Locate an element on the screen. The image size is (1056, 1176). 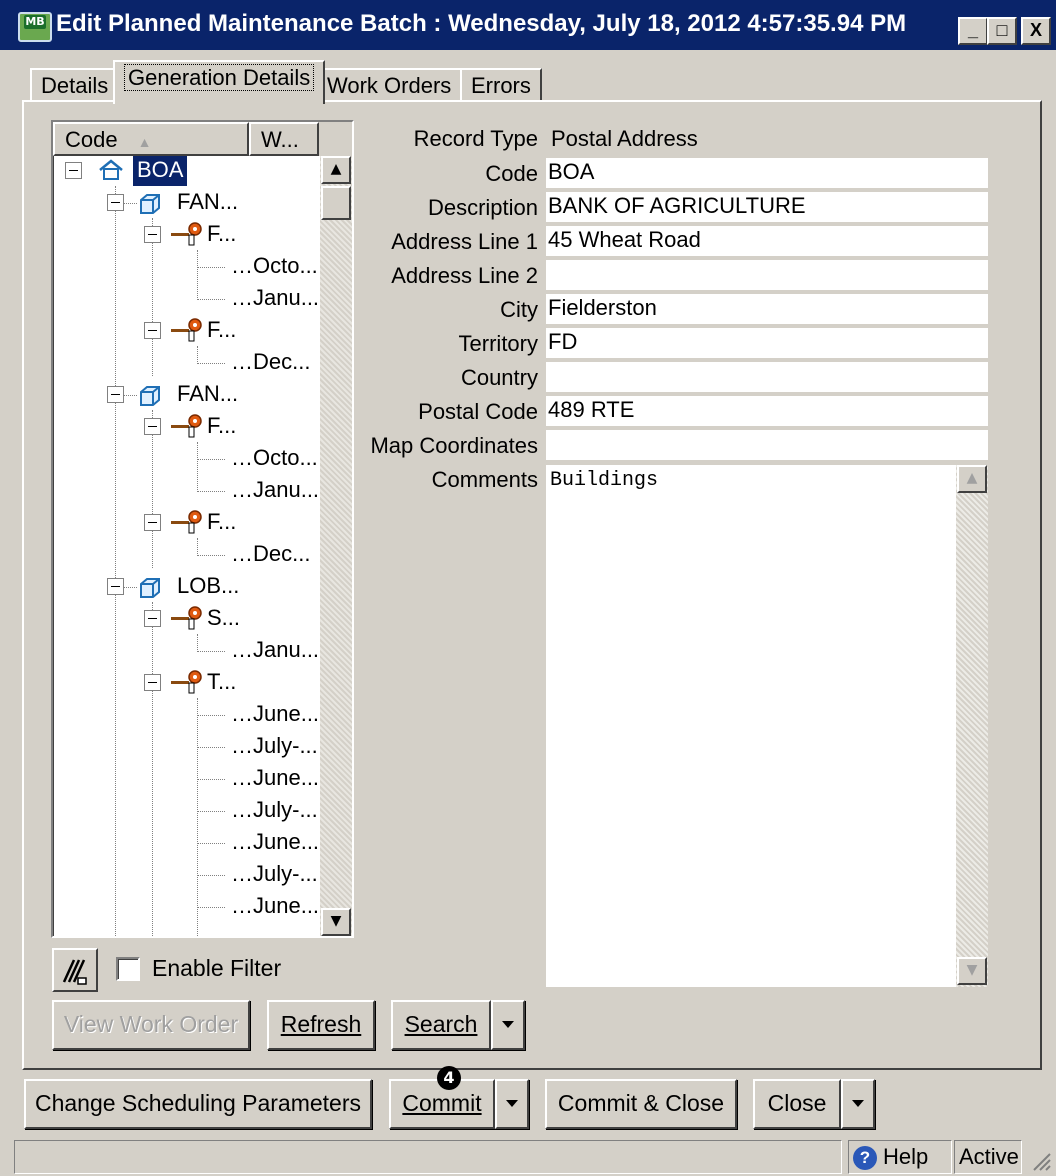
tree-vertical-scrollbar: ▲ ▼ is located at coordinates (336, 546).